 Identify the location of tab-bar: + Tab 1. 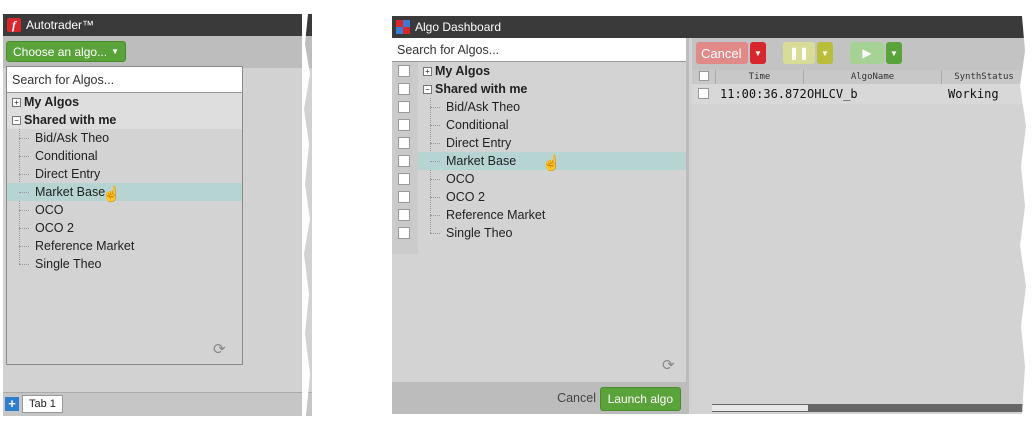
(157, 404).